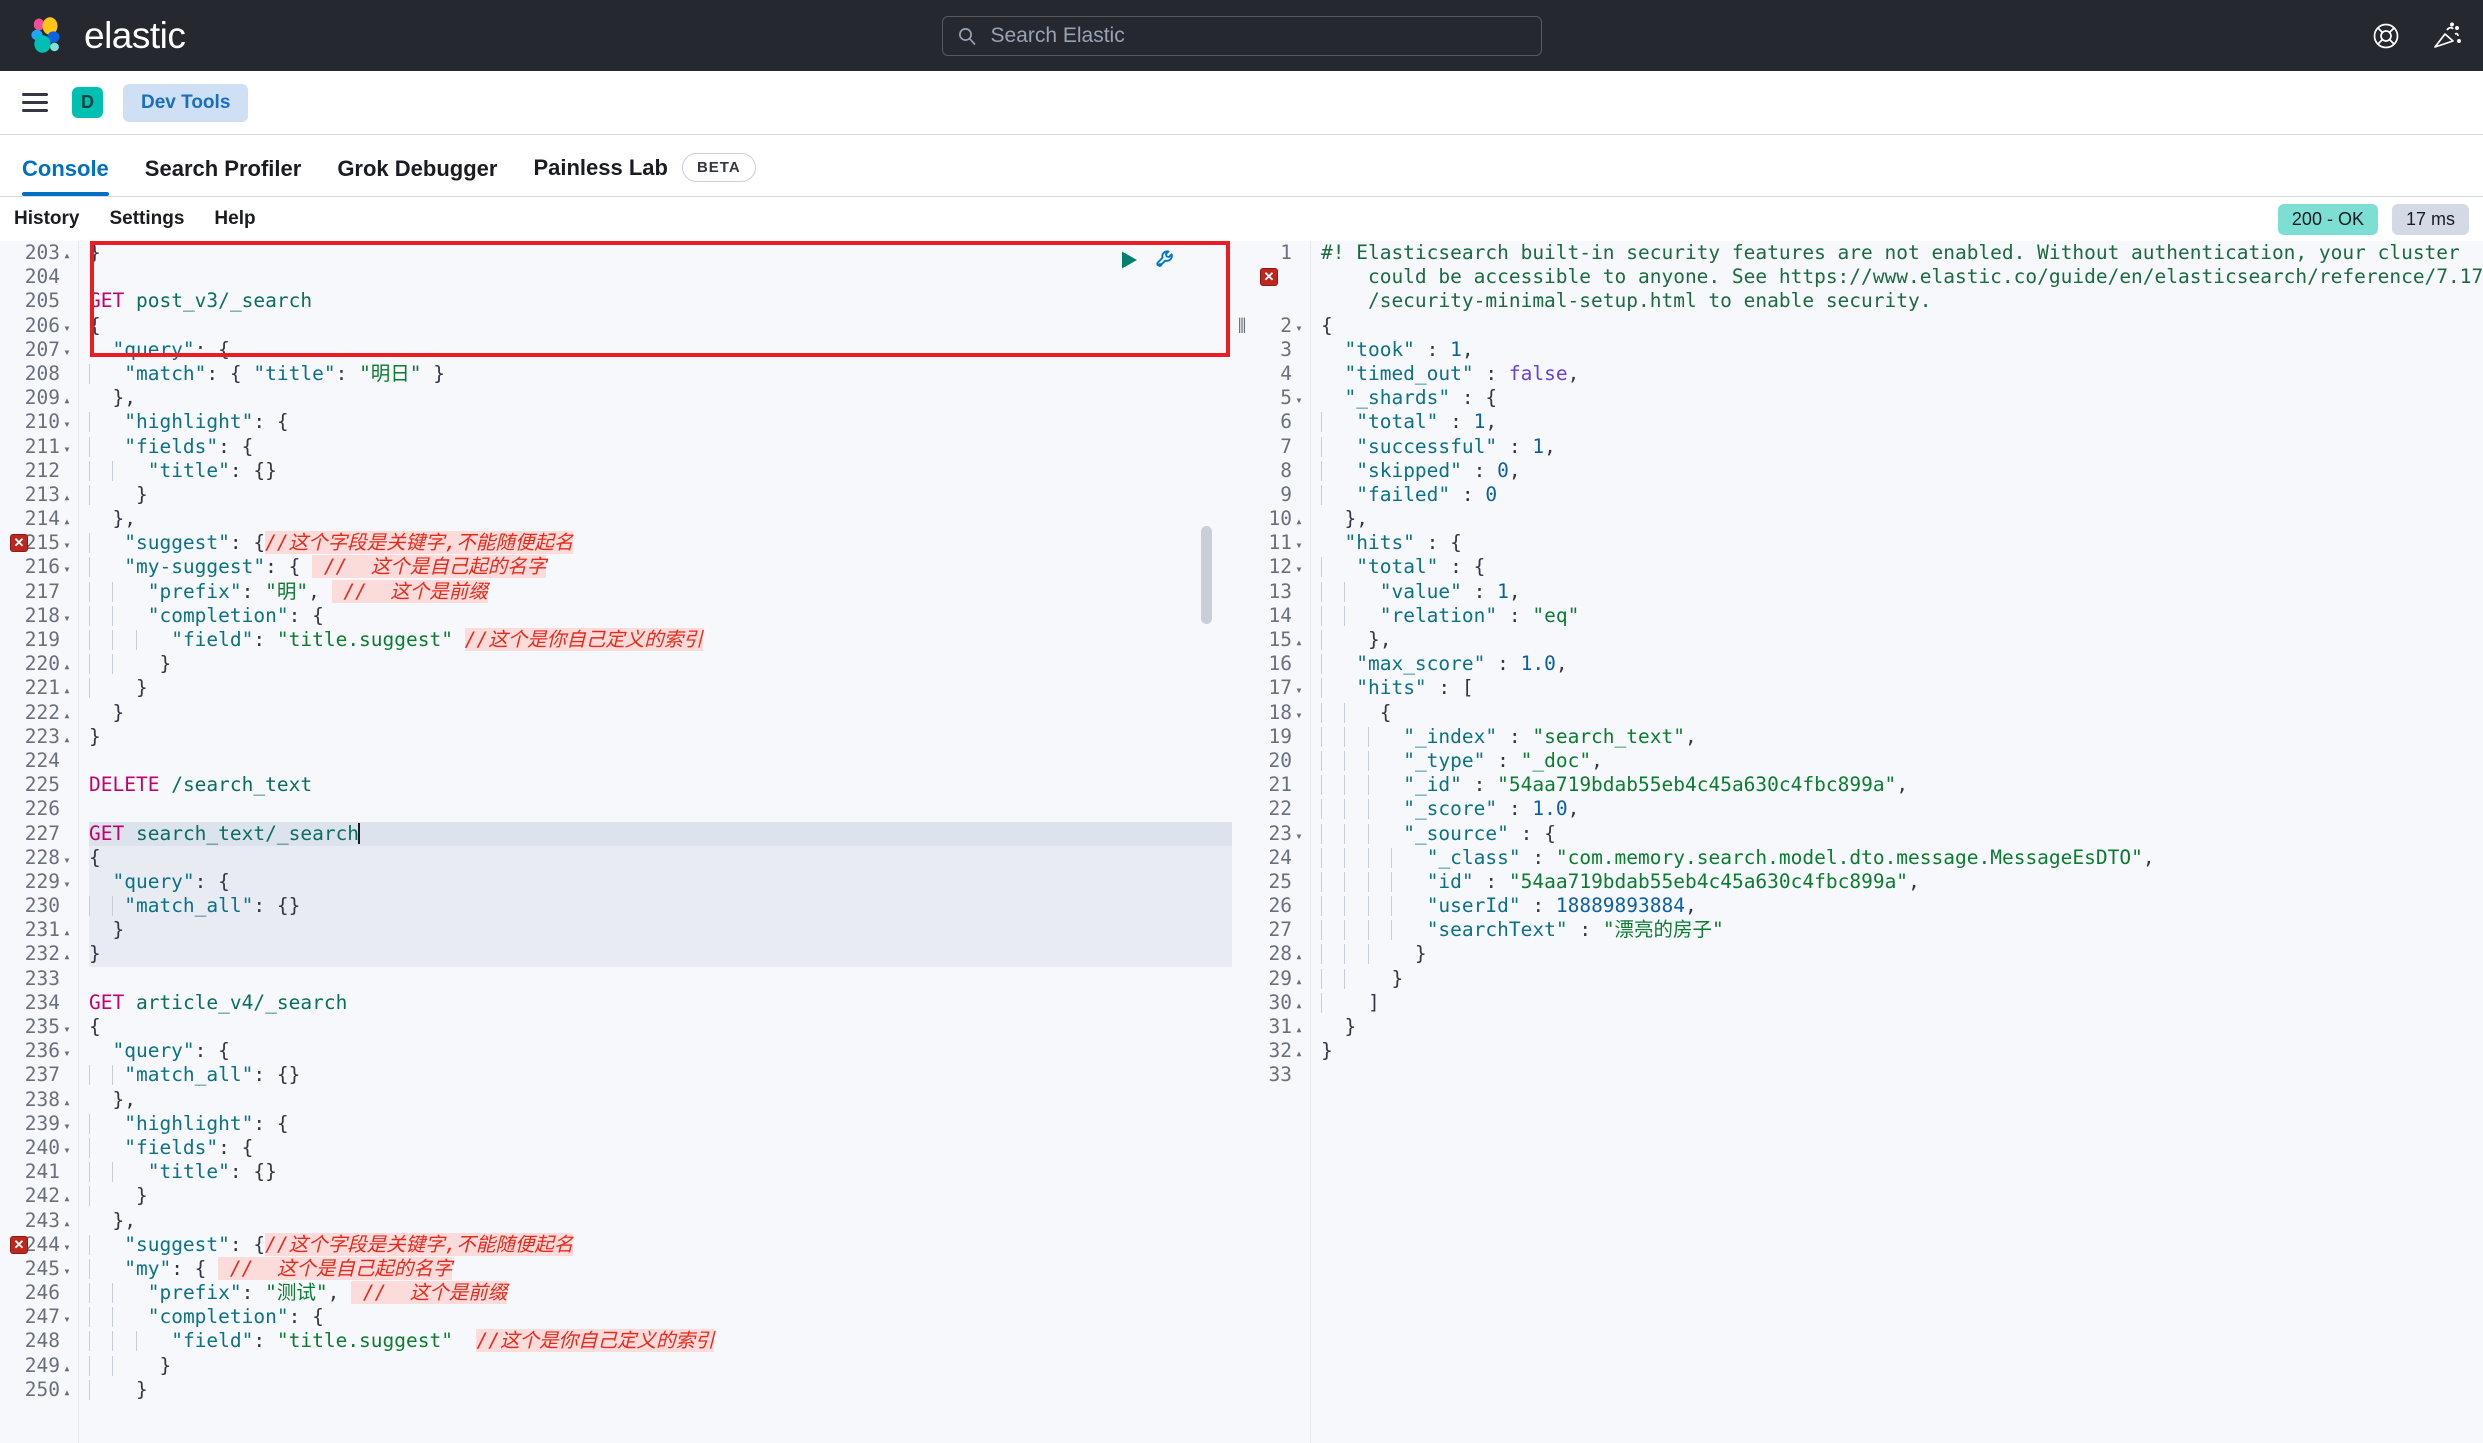 The width and height of the screenshot is (2483, 1443). What do you see at coordinates (1206, 575) in the screenshot?
I see `editor-scrollbar-thumb` at bounding box center [1206, 575].